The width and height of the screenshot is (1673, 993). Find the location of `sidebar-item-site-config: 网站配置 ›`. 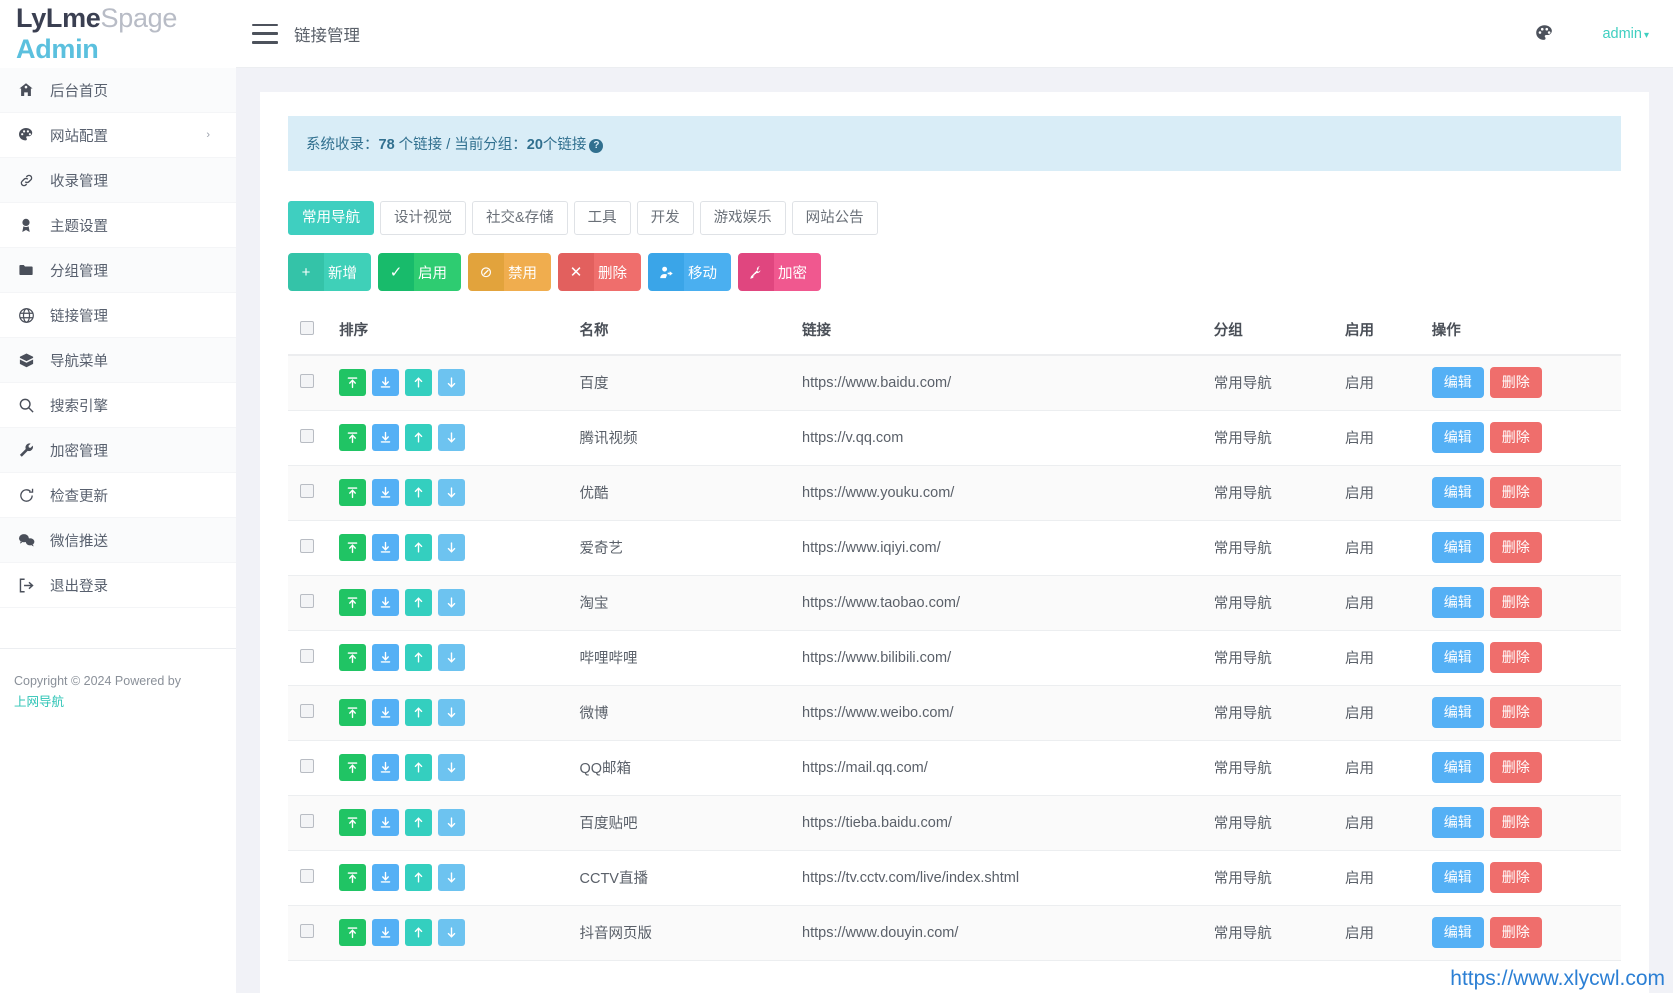

sidebar-item-site-config: 网站配置 › is located at coordinates (118, 135).